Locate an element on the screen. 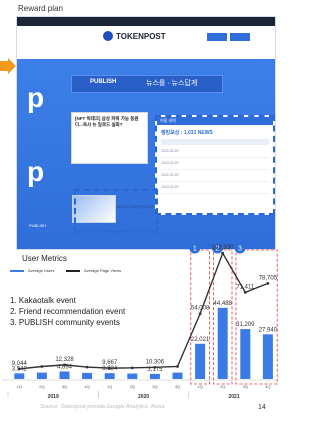 The width and height of the screenshot is (320, 424). data-label-views: 9,667 is located at coordinates (110, 363).